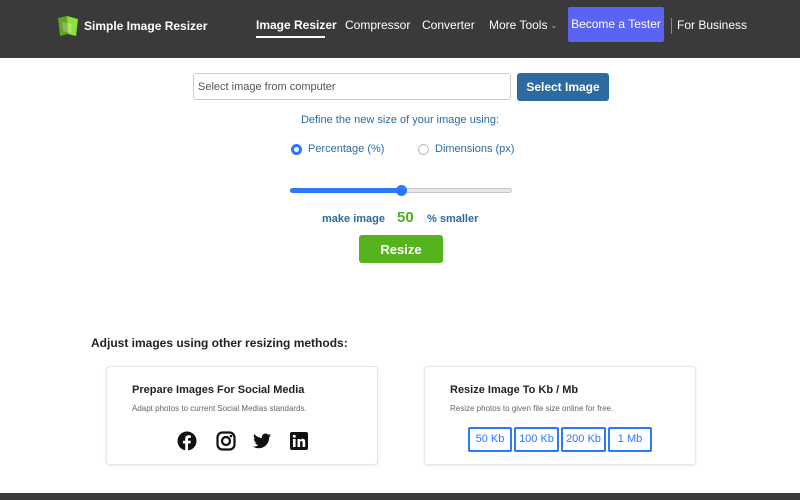 This screenshot has width=800, height=500. What do you see at coordinates (405, 217) in the screenshot?
I see `make-image-value: 50` at bounding box center [405, 217].